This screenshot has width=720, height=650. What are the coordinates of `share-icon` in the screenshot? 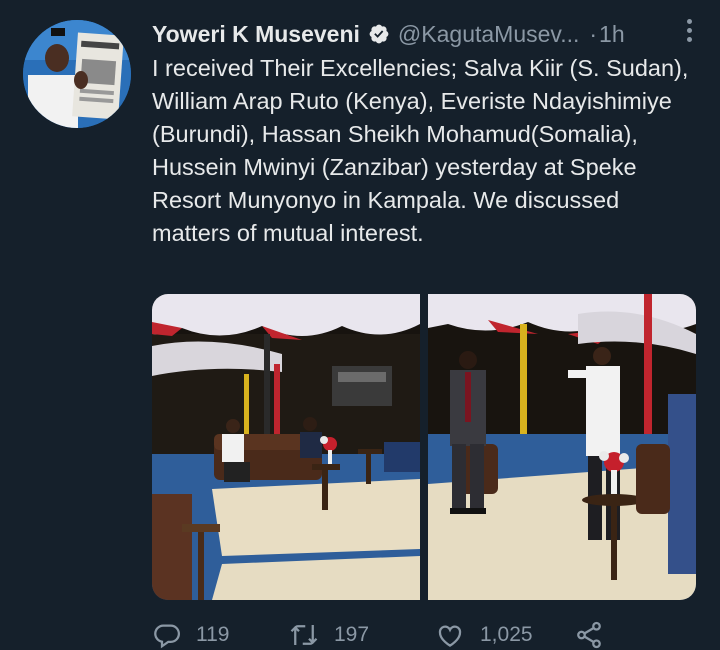 It's located at (589, 635).